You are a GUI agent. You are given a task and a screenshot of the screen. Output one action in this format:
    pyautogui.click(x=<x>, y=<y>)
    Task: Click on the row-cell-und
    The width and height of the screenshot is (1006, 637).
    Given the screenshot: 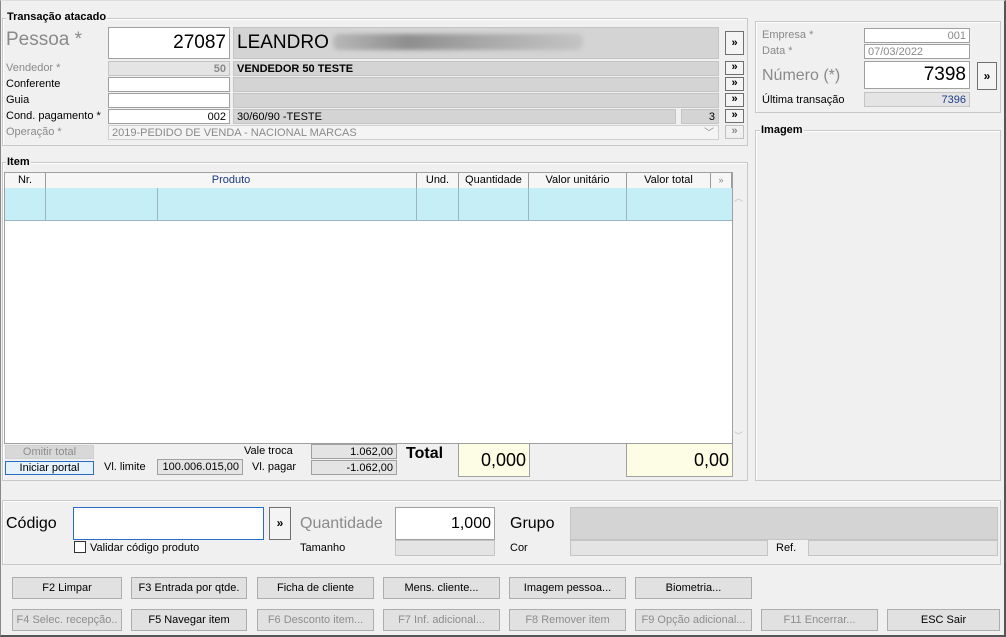 What is the action you would take?
    pyautogui.click(x=438, y=204)
    